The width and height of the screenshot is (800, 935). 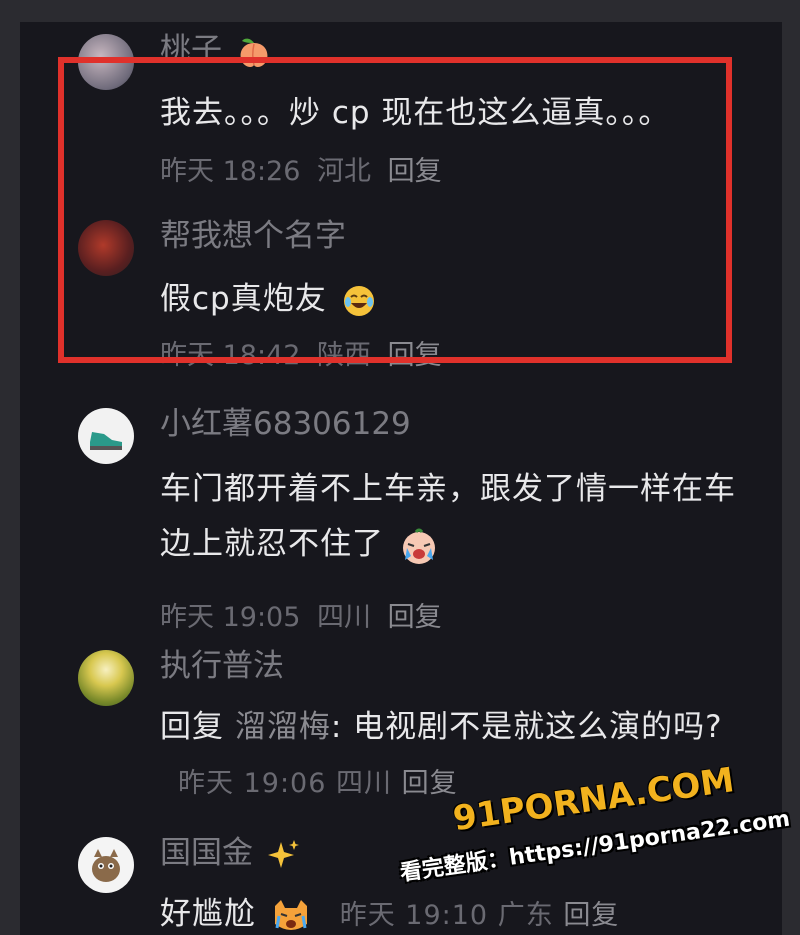 I want to click on comment-text: 我去。。。炒 cp 现在也这么逼真。。。, so click(x=415, y=113).